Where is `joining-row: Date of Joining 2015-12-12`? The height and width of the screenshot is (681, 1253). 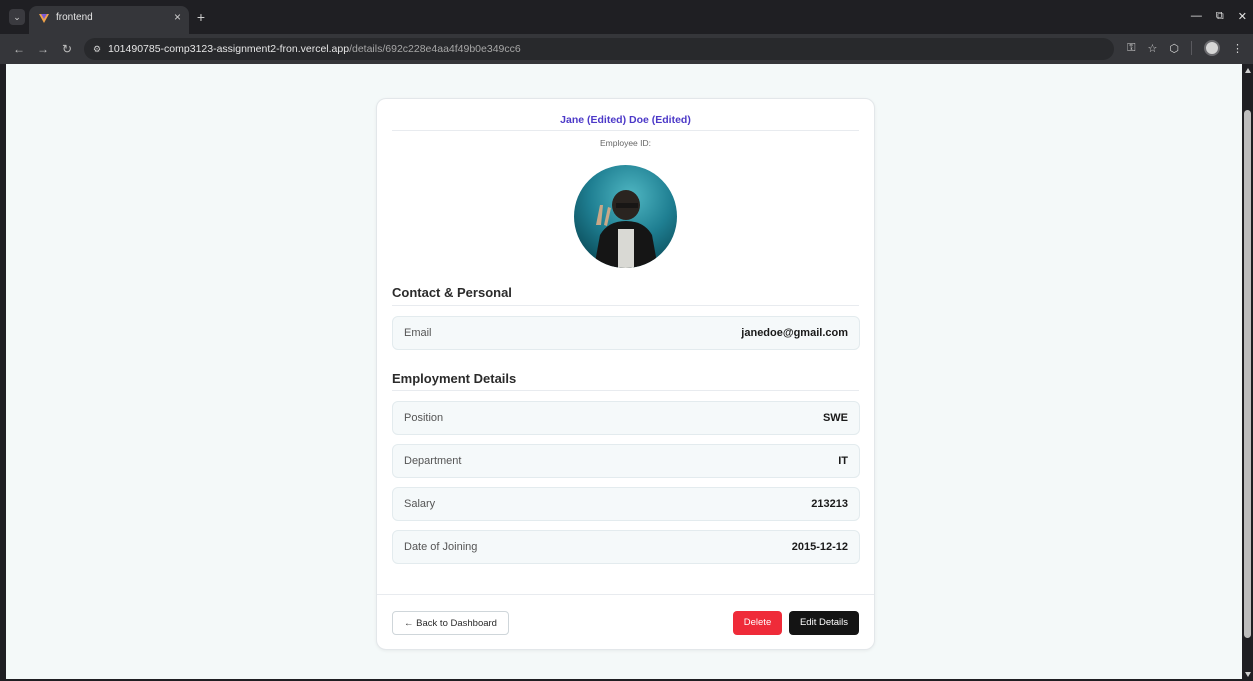
joining-row: Date of Joining 2015-12-12 is located at coordinates (626, 547).